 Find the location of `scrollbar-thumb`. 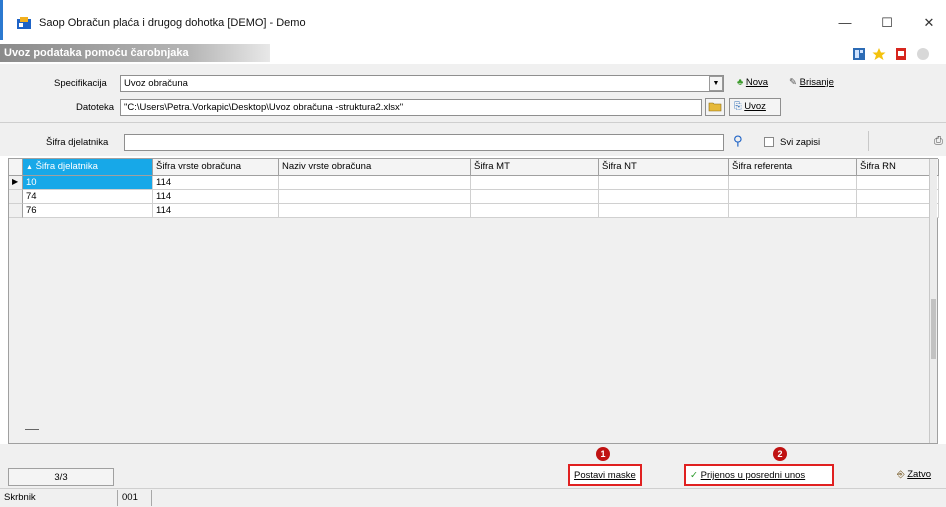

scrollbar-thumb is located at coordinates (933, 329).